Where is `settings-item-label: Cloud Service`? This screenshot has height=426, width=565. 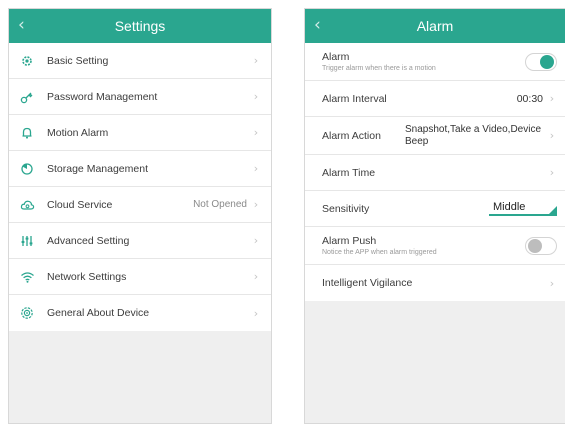
settings-item-label: Cloud Service is located at coordinates (80, 204).